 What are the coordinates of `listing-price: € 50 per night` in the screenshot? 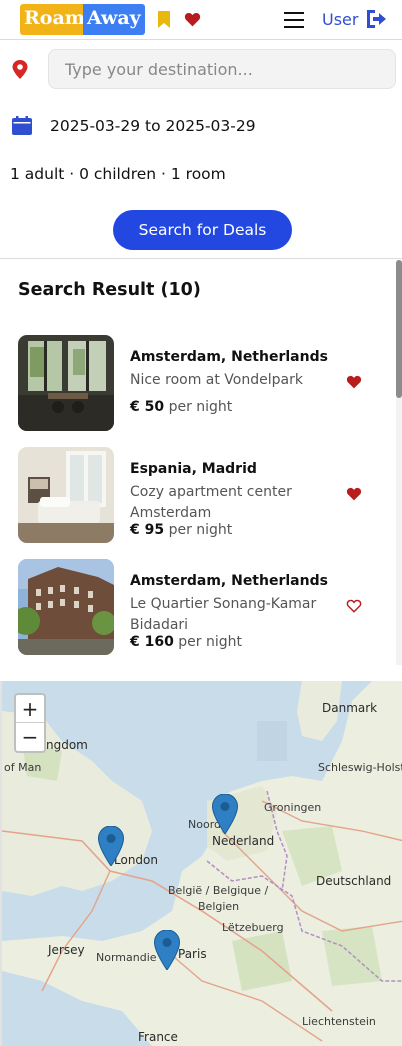 It's located at (181, 407).